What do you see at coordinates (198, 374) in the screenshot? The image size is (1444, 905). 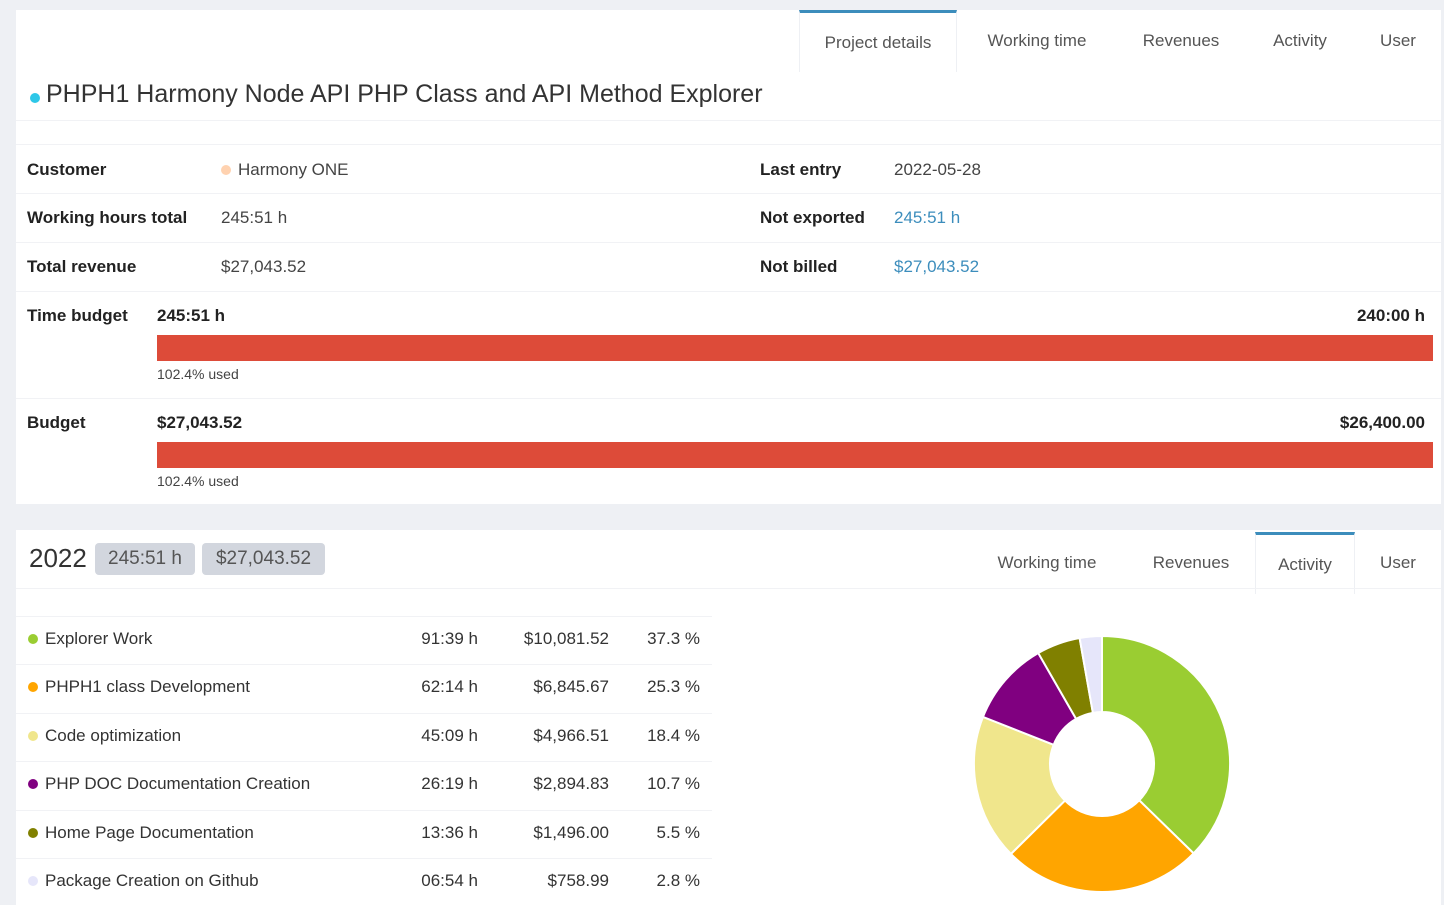 I see `time-budget-percent: 102.4% used` at bounding box center [198, 374].